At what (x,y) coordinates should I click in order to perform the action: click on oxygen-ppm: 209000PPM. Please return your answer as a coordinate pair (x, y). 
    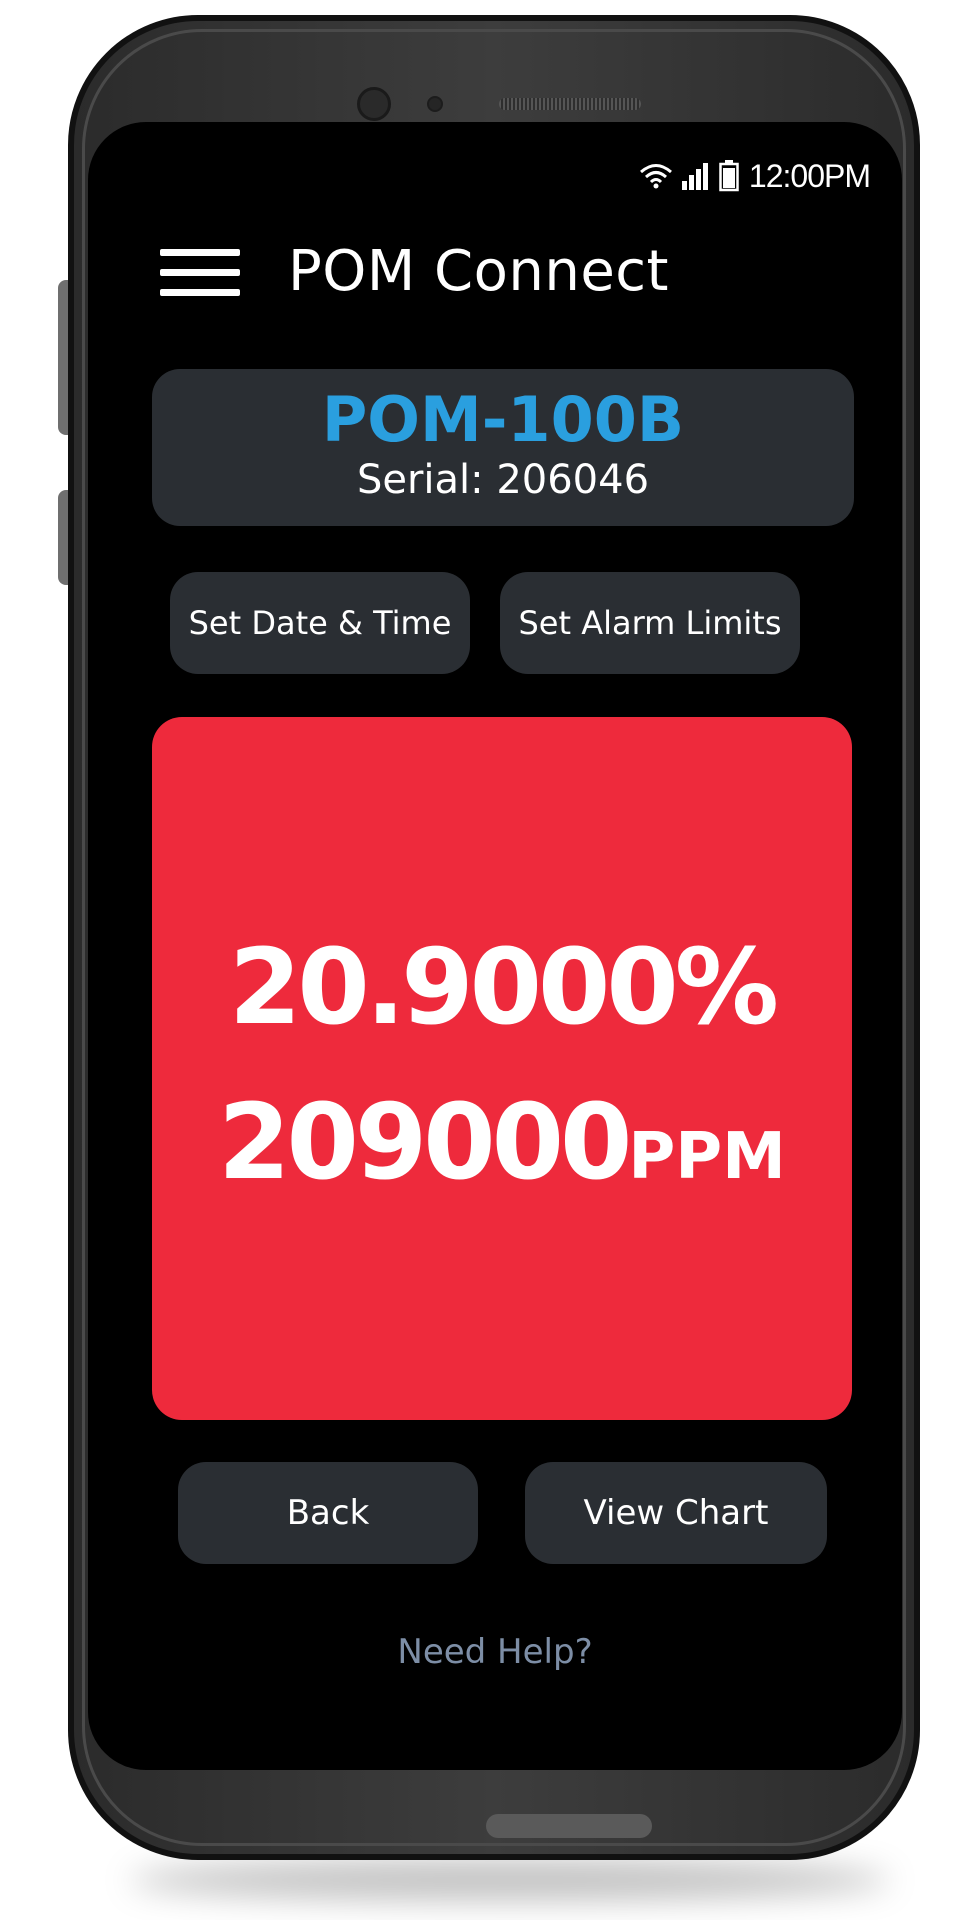
    Looking at the image, I should click on (502, 1149).